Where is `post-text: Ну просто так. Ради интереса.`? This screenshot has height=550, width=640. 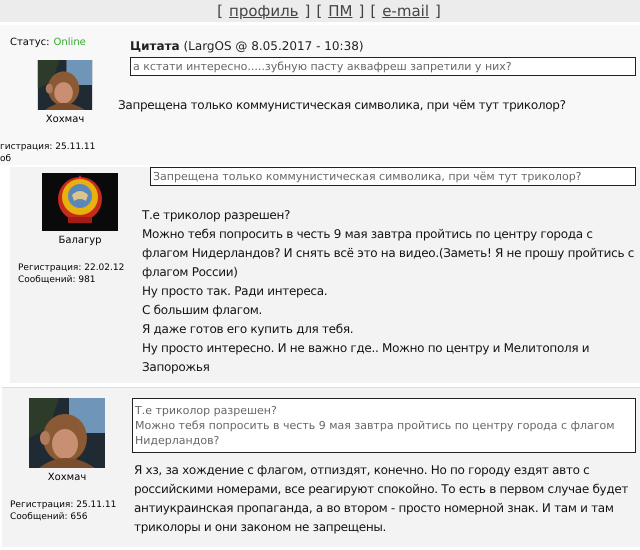 post-text: Ну просто так. Ради интереса. is located at coordinates (235, 291).